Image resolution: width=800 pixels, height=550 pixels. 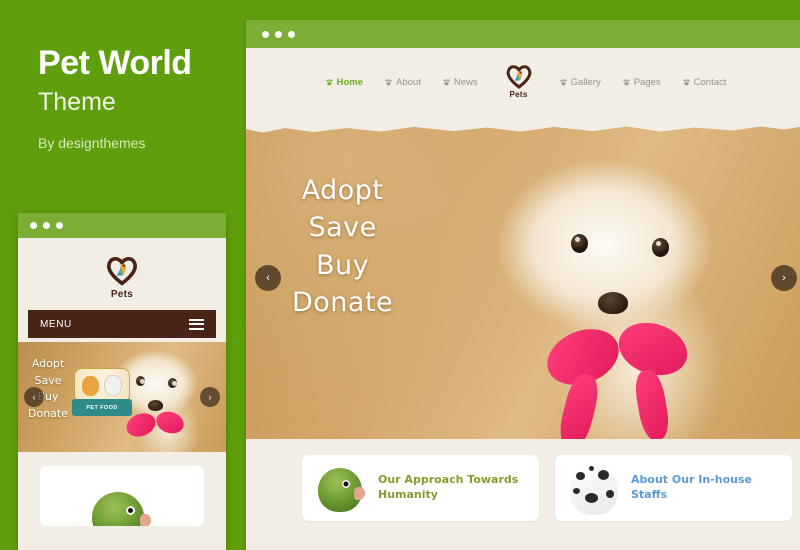 I want to click on nav-item-about: About, so click(x=403, y=82).